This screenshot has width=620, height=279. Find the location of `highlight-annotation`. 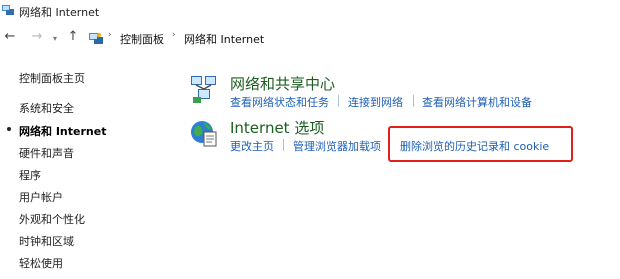

highlight-annotation is located at coordinates (480, 144).